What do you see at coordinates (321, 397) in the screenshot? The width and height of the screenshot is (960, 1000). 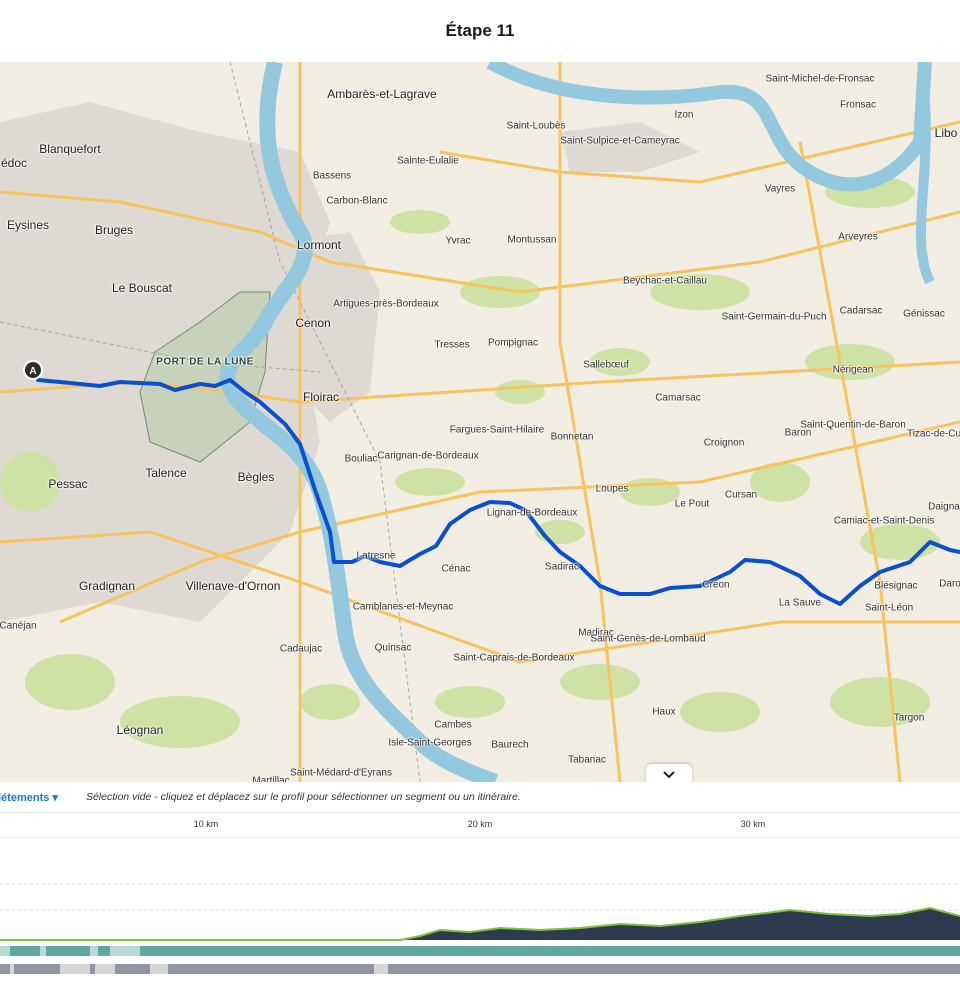 I see `place-label: Floirac` at bounding box center [321, 397].